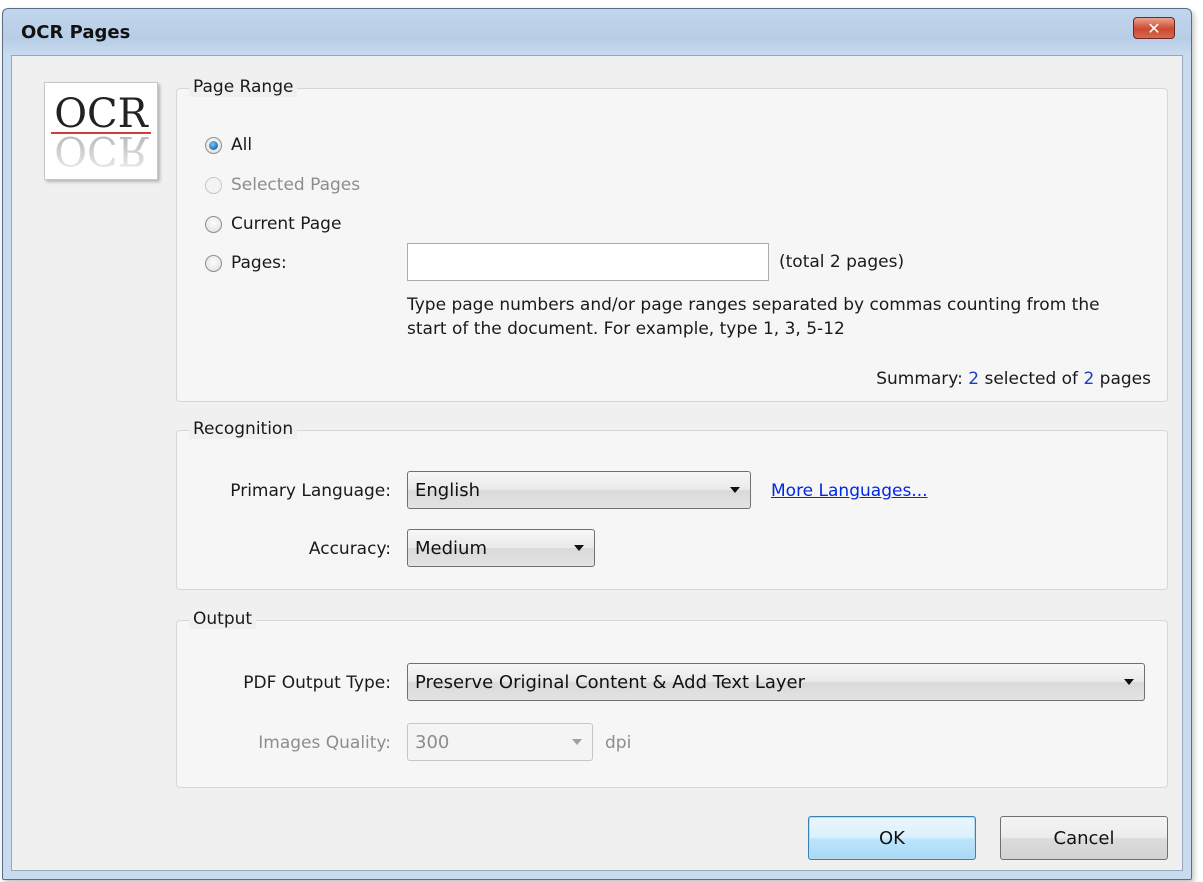  What do you see at coordinates (324, 743) in the screenshot?
I see `images-quality-label: Images Quality:` at bounding box center [324, 743].